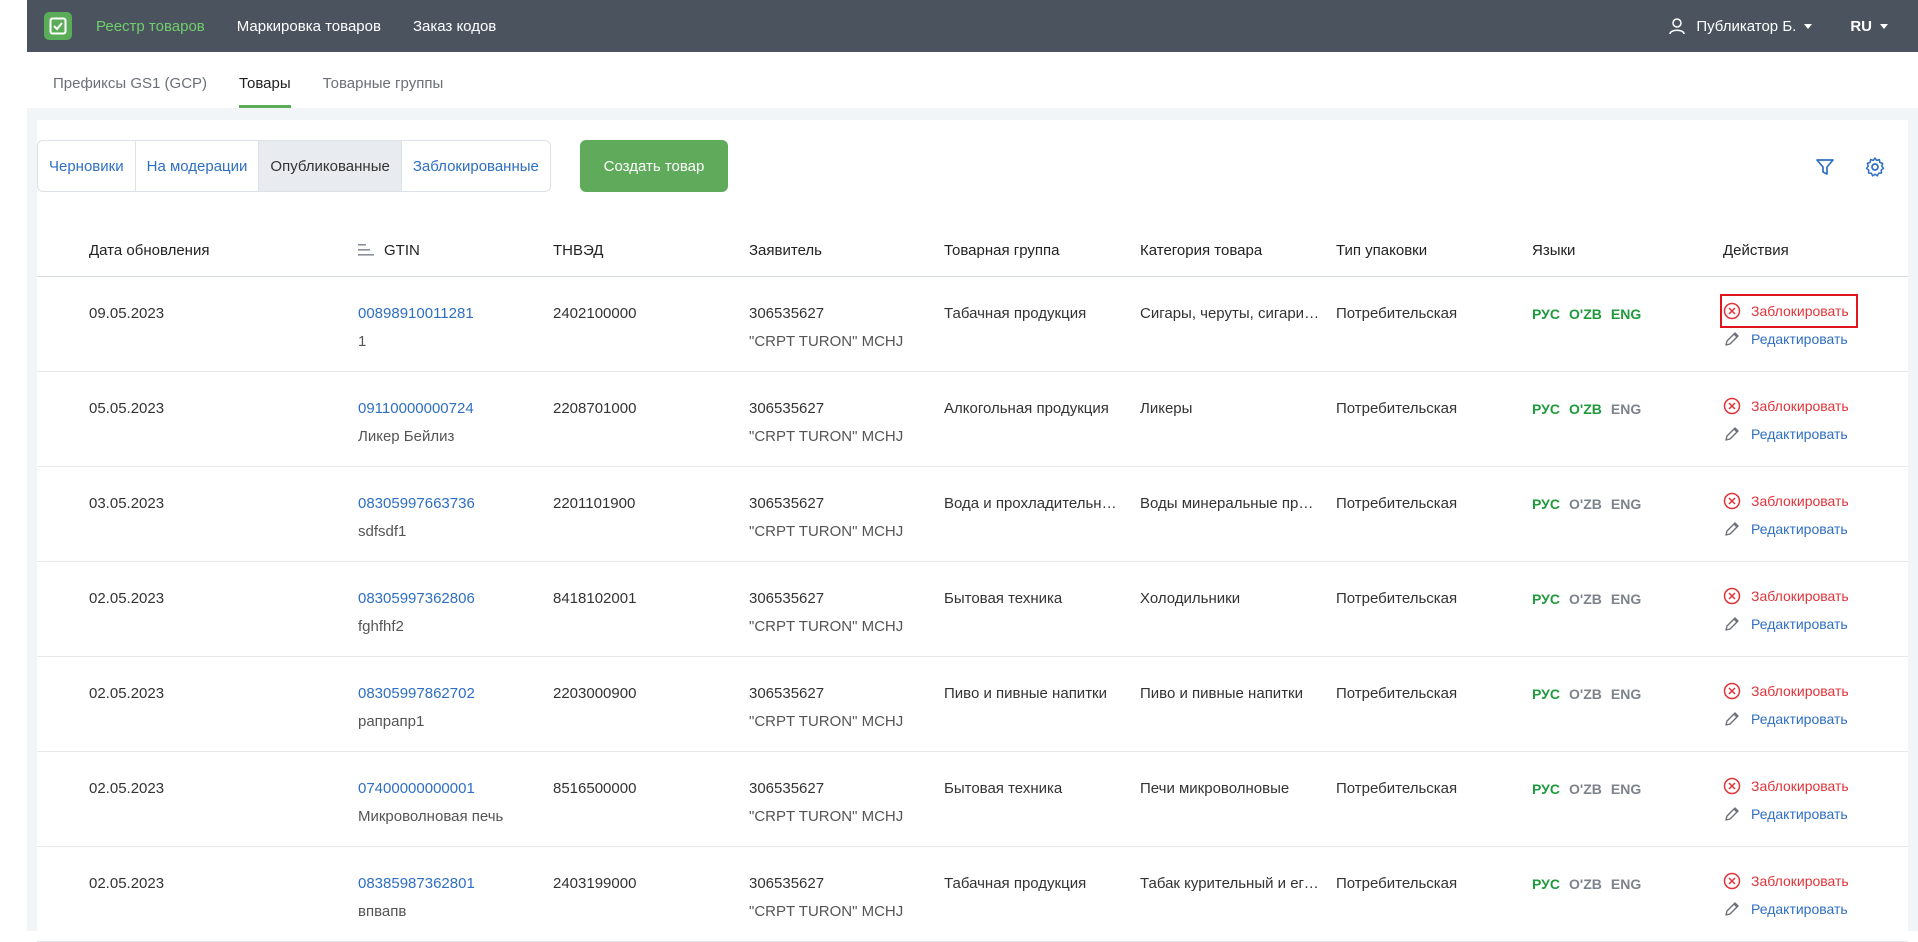 The height and width of the screenshot is (942, 1918). I want to click on header-category: Категория товара, so click(1230, 250).